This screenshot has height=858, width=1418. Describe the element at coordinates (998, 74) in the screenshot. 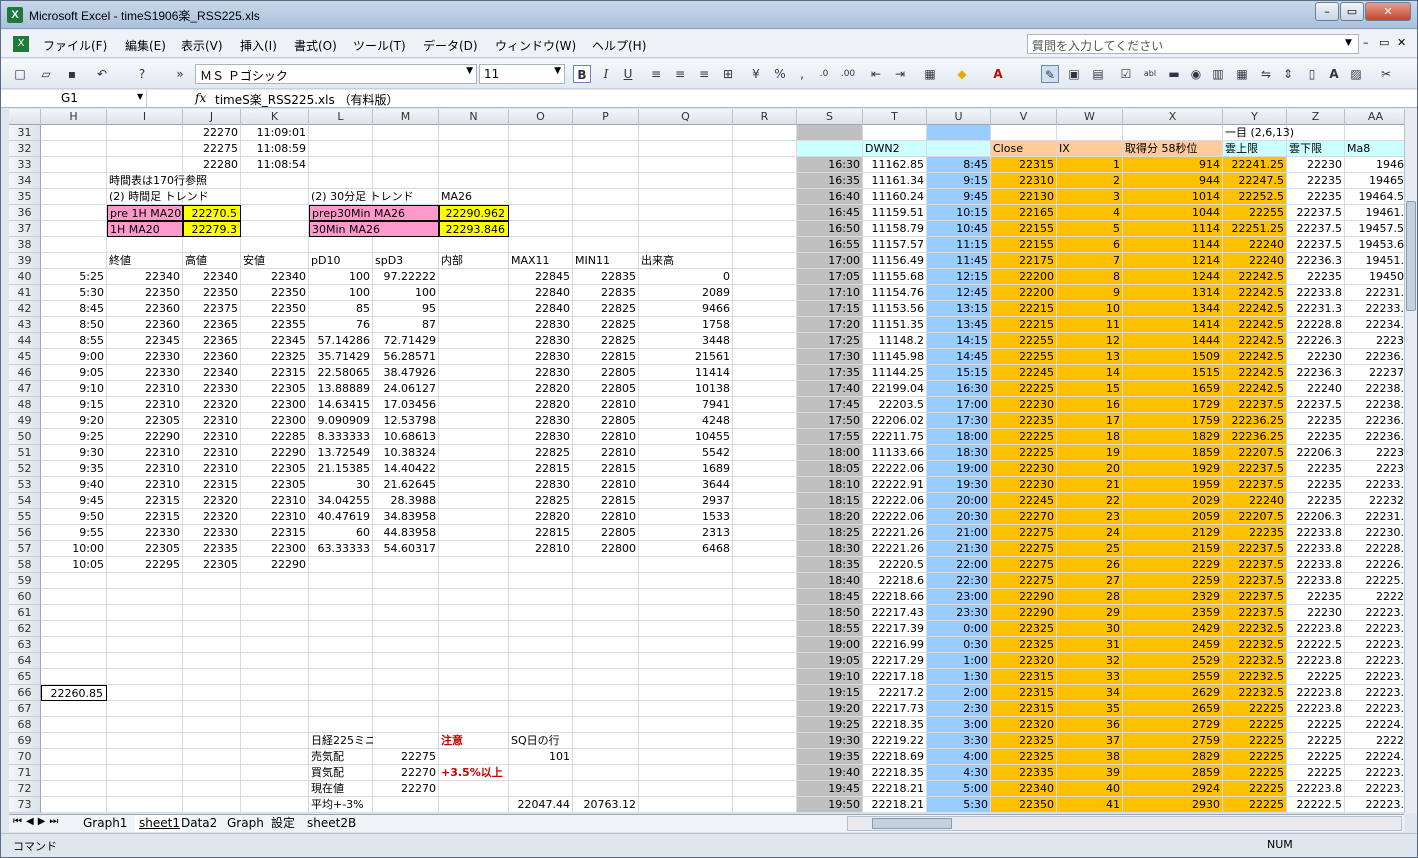

I see `font-color-icon: A` at that location.